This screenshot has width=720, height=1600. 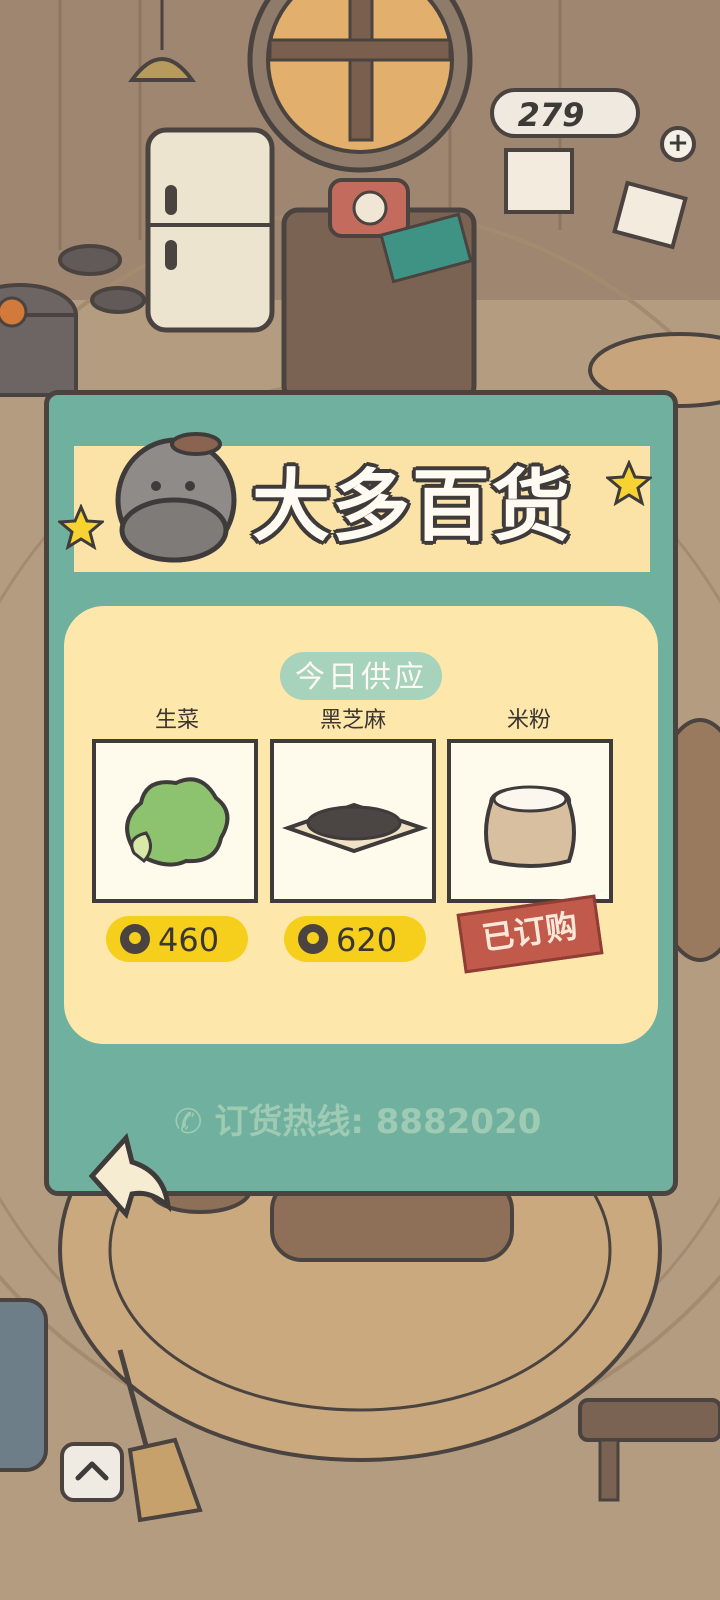 What do you see at coordinates (361, 676) in the screenshot?
I see `today-supply-label: 今日供应` at bounding box center [361, 676].